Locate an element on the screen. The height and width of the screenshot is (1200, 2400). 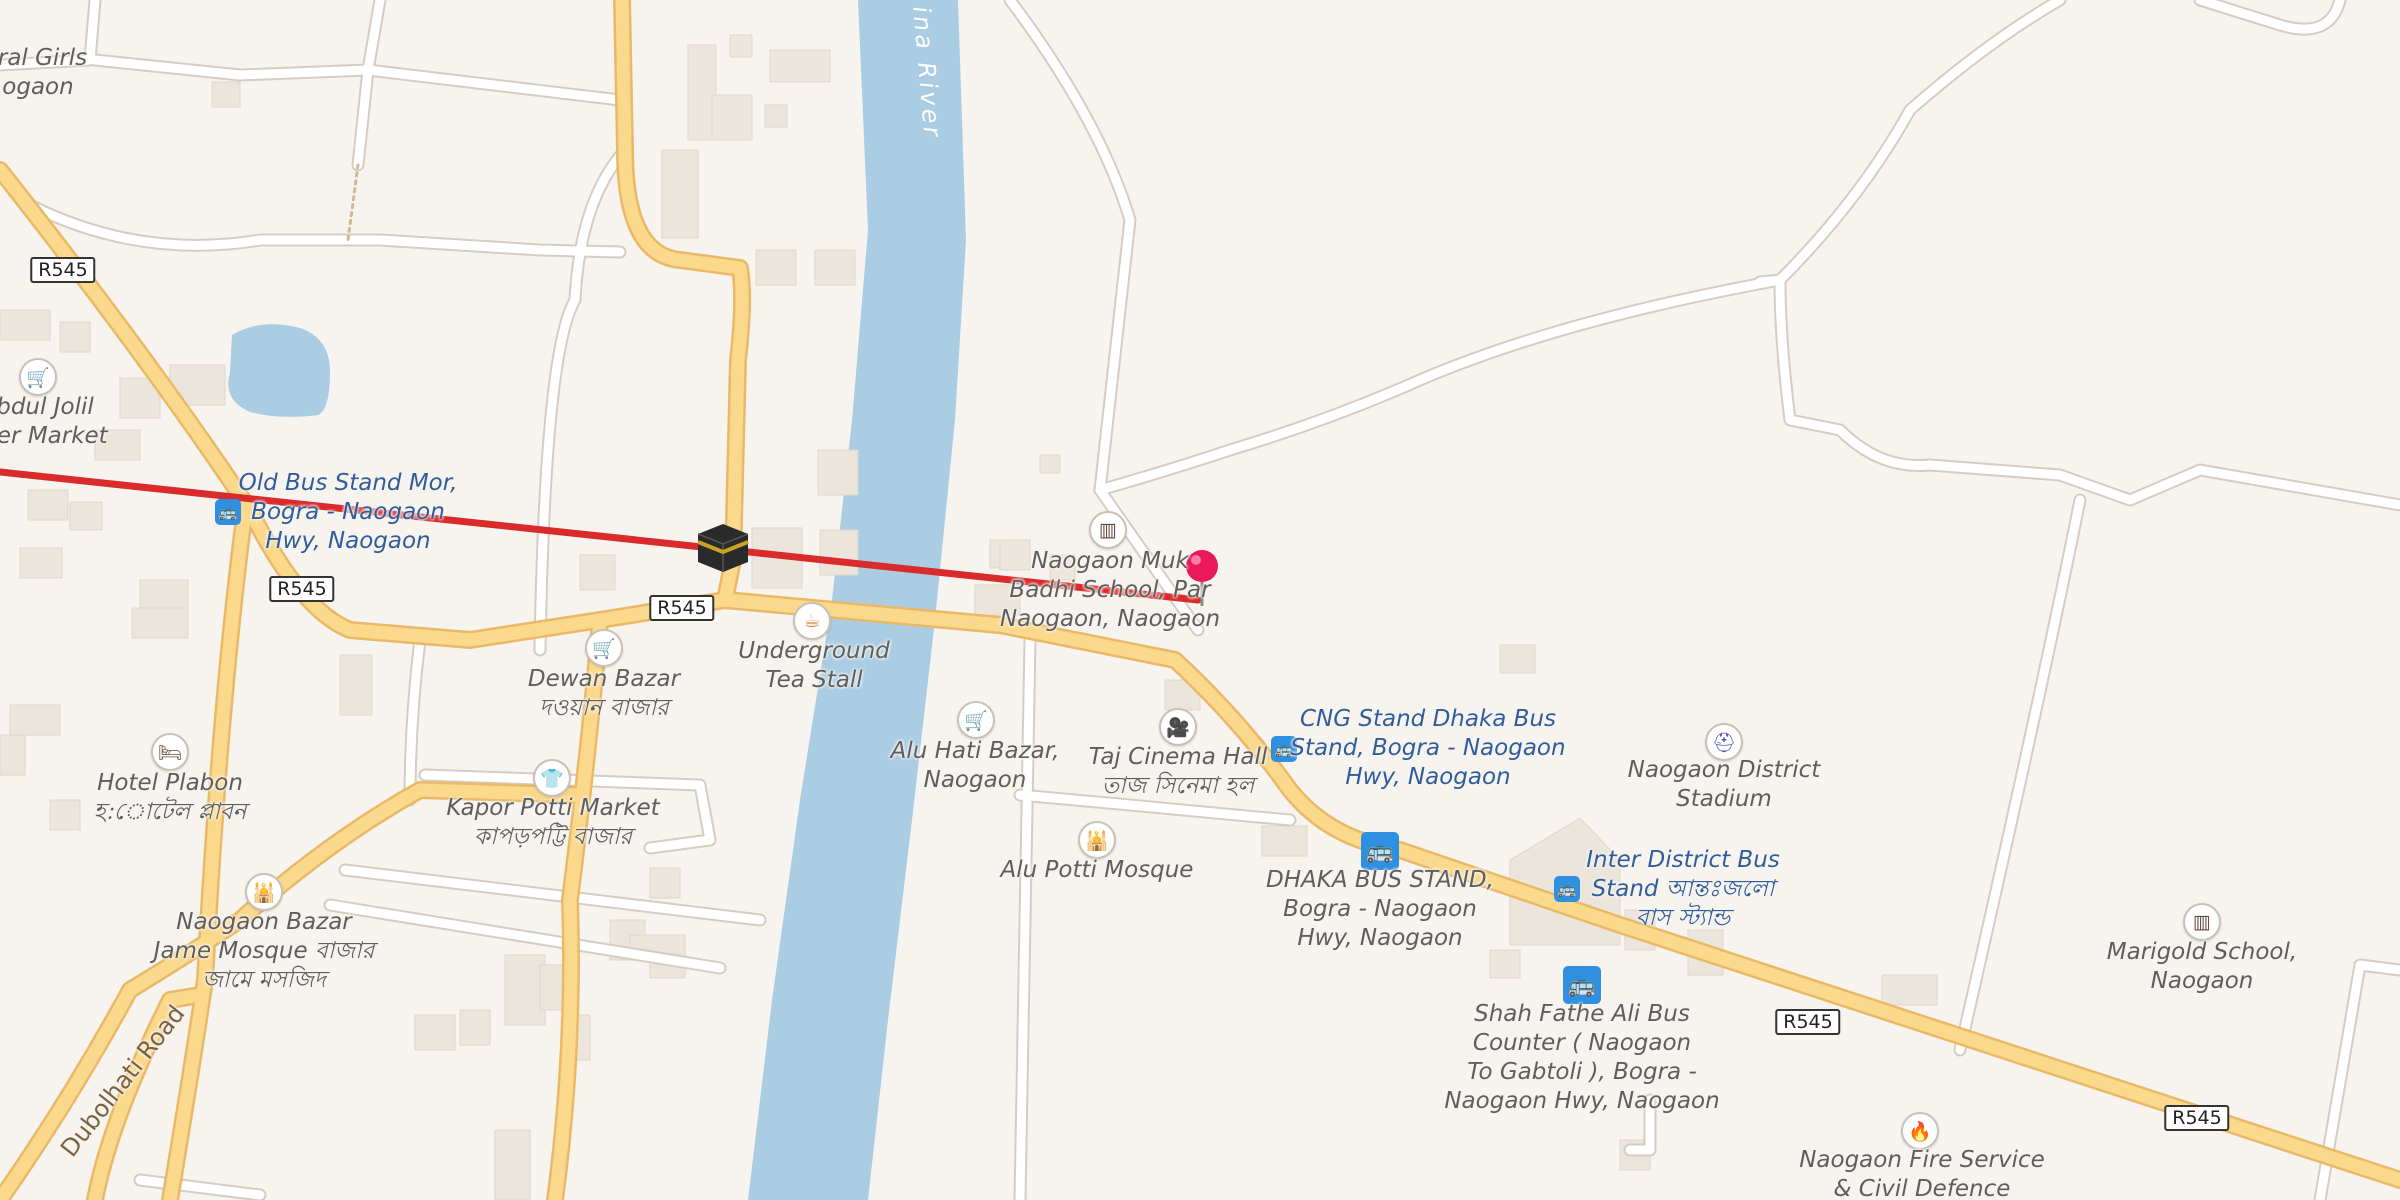
coffee-cup-icon: ☕ is located at coordinates (812, 621).